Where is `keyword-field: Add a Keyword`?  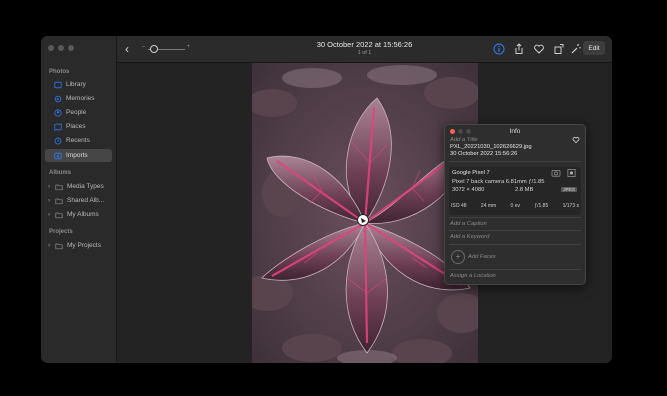
keyword-field: Add a Keyword is located at coordinates (469, 237).